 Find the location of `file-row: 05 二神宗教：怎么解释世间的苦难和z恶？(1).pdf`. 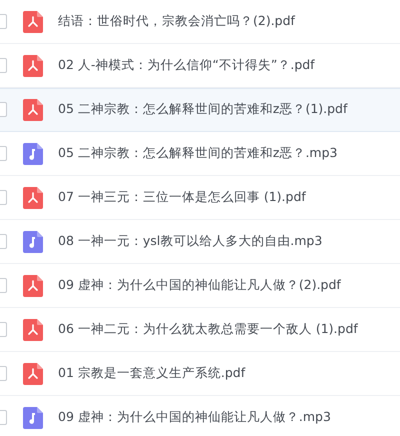

file-row: 05 二神宗教：怎么解释世间的苦难和z恶？(1).pdf is located at coordinates (200, 110).